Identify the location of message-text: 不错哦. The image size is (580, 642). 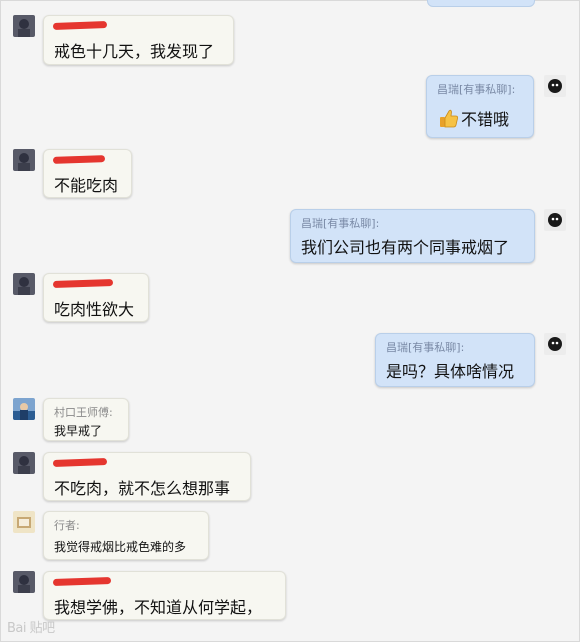
(485, 119).